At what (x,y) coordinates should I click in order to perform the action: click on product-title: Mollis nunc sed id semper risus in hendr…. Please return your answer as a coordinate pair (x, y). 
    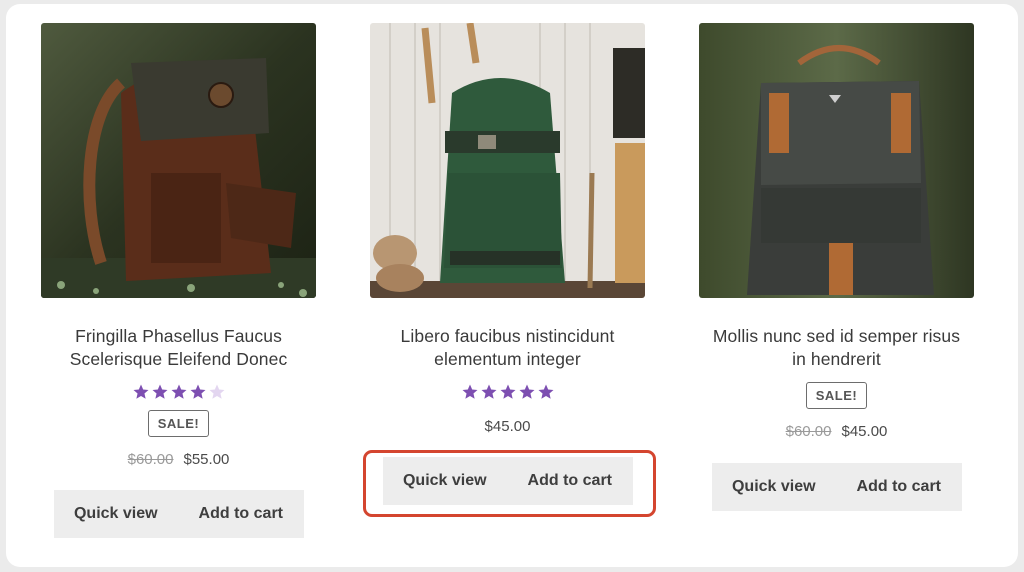
    Looking at the image, I should click on (836, 348).